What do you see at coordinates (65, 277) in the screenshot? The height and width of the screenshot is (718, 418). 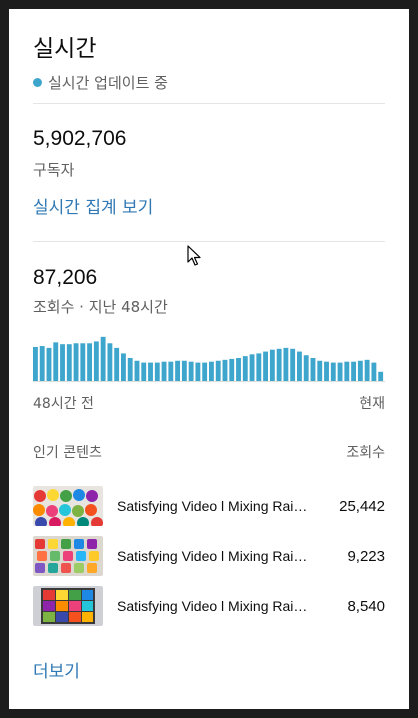 I see `views-count: 87,206` at bounding box center [65, 277].